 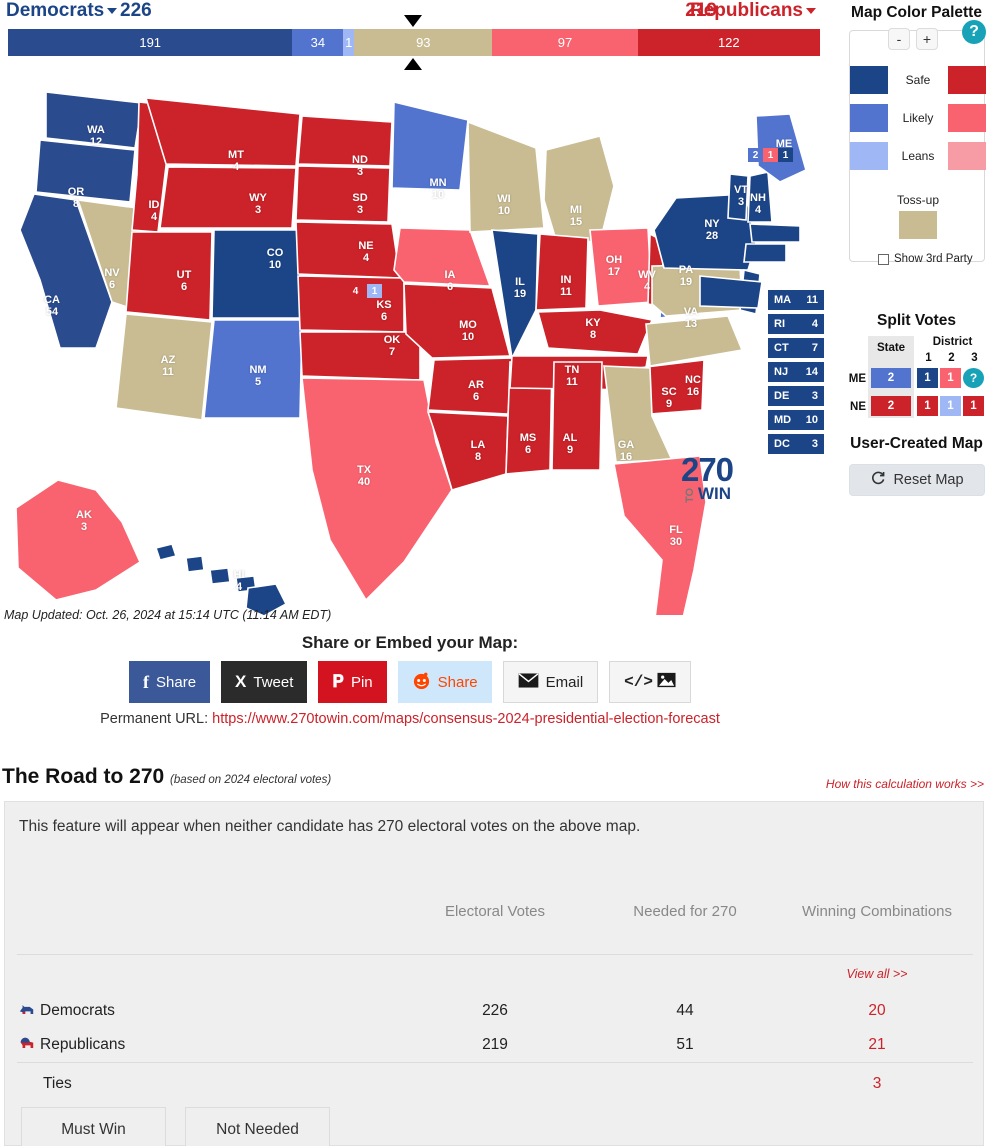 I want to click on split-district-cell-NE-3: 1, so click(x=973, y=406).